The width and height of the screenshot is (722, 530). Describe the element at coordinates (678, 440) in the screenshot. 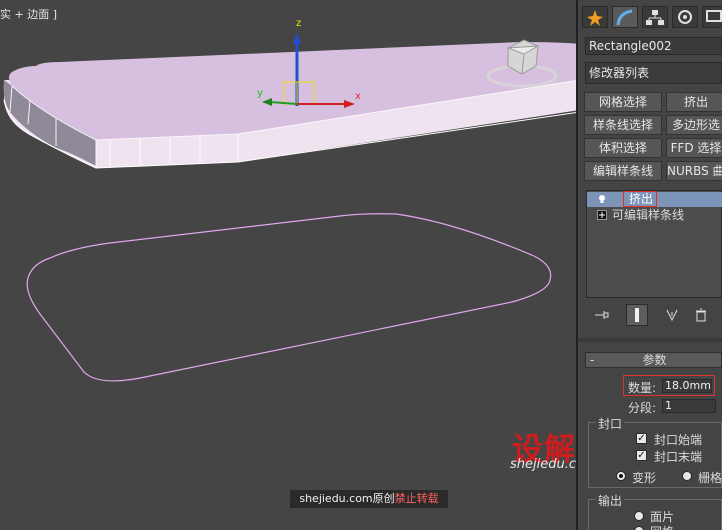

I see `cap-start-label: 封口始端` at that location.